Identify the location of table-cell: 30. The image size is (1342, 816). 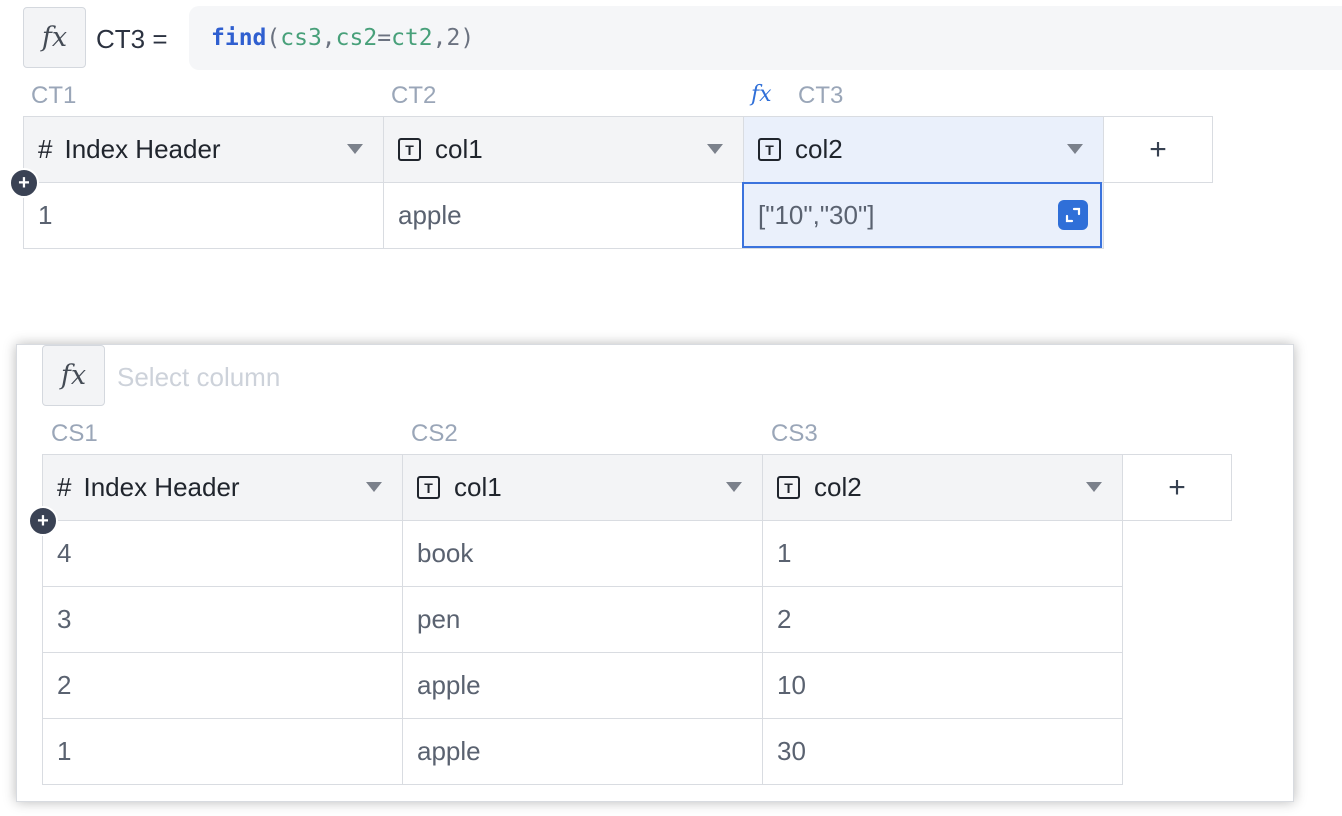
(942, 751).